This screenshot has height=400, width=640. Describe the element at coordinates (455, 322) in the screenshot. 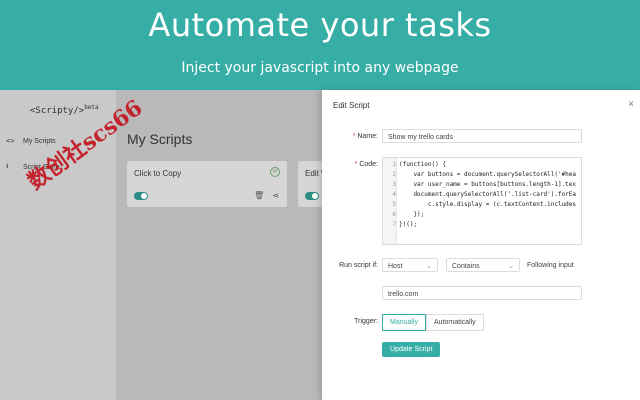

I see `trigger-automatically-button: Automatically` at that location.